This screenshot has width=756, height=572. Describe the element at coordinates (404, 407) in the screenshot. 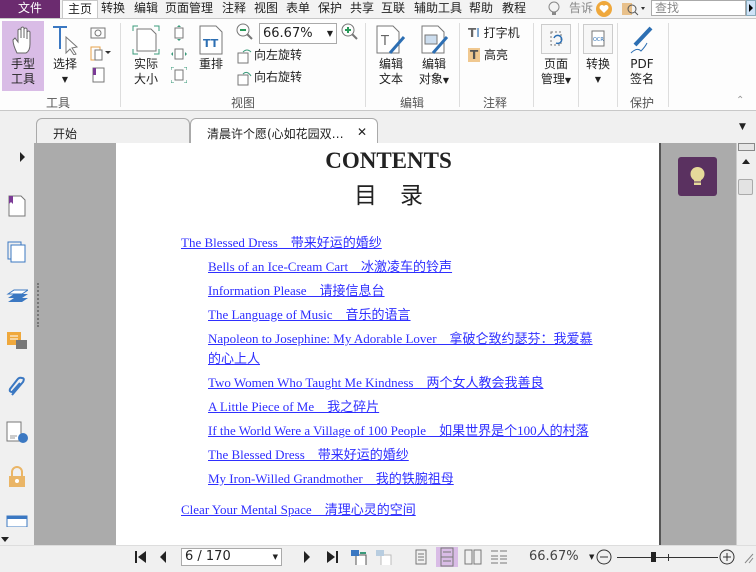

I see `toc-entry-link: A Little Piece of Me 我之碎片` at that location.